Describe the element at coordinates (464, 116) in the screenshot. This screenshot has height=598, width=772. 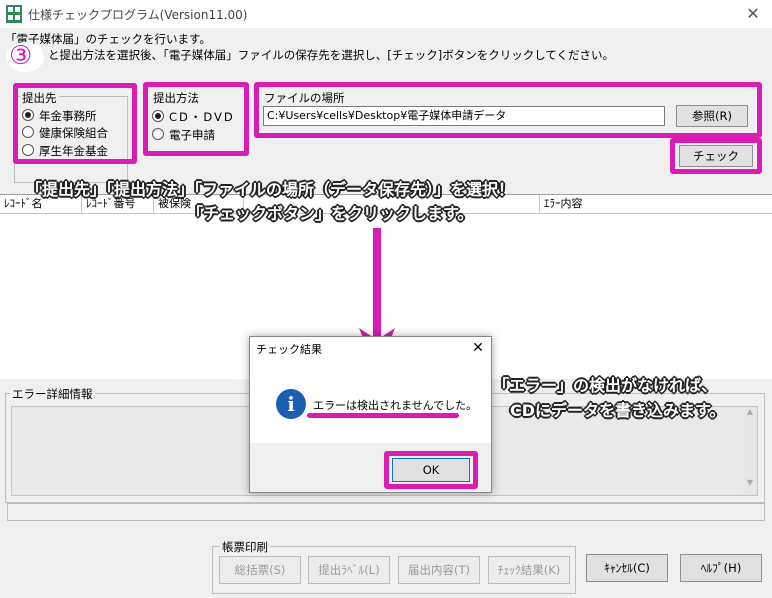
I see `file-path-input: C:¥Users¥cells¥Desktop¥電子媒体申請データ` at that location.